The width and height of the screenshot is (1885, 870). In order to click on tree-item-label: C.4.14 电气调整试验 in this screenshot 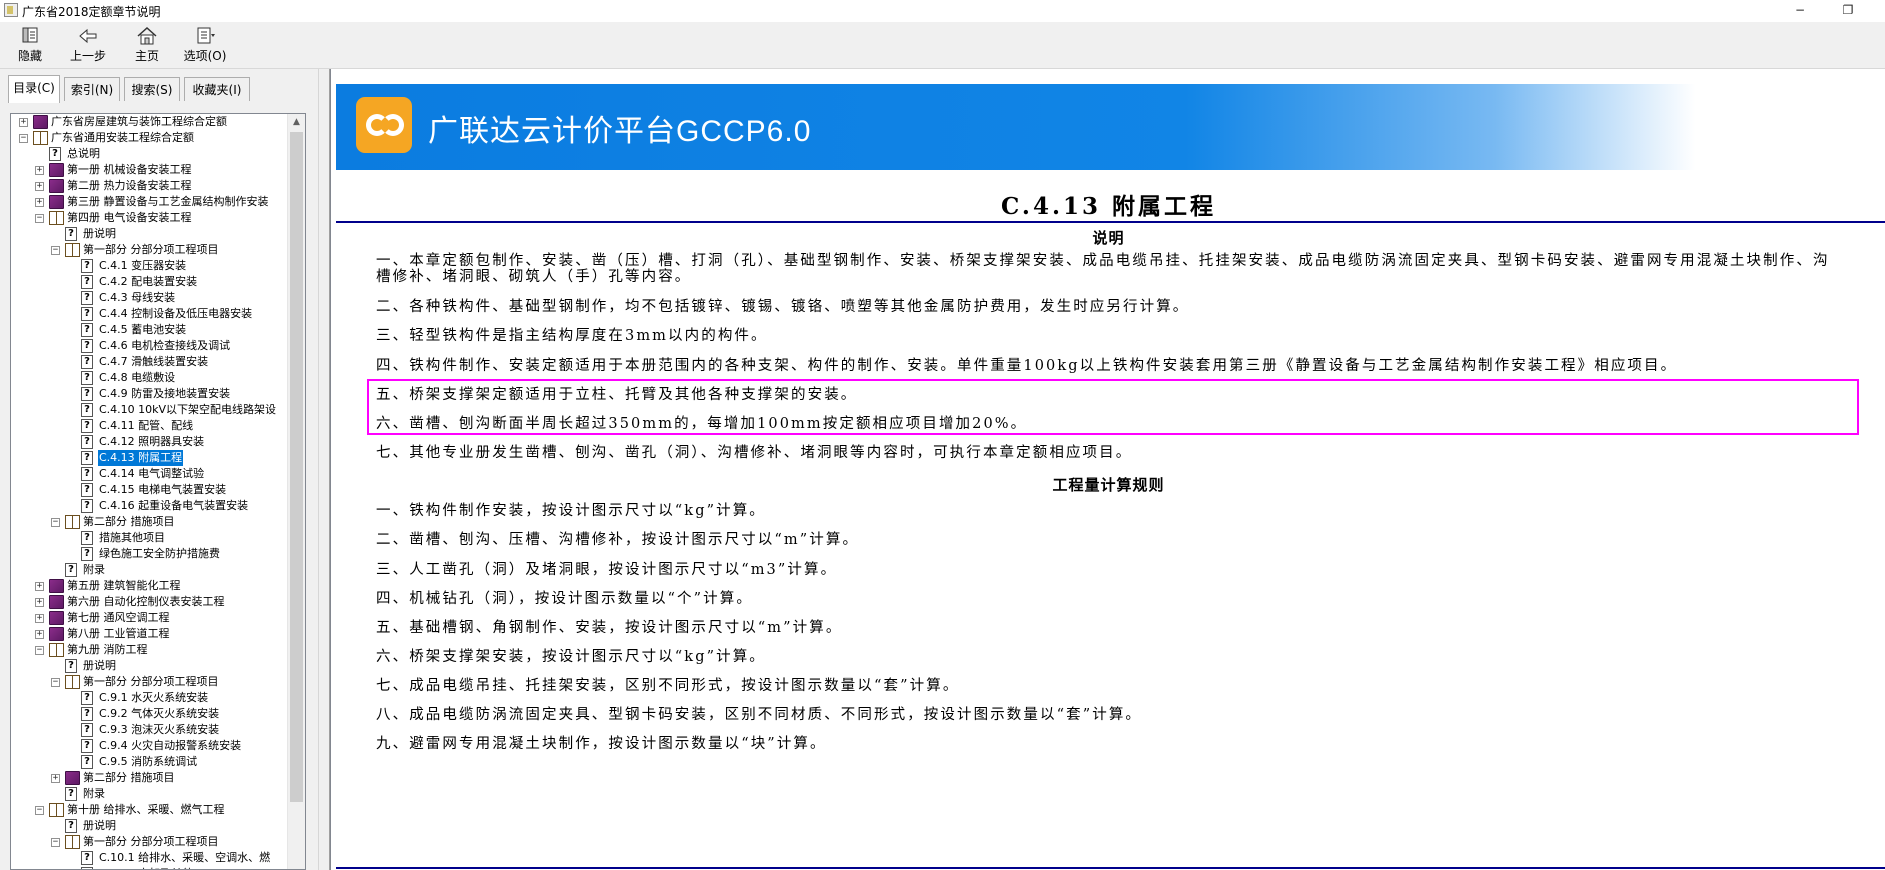, I will do `click(151, 474)`.